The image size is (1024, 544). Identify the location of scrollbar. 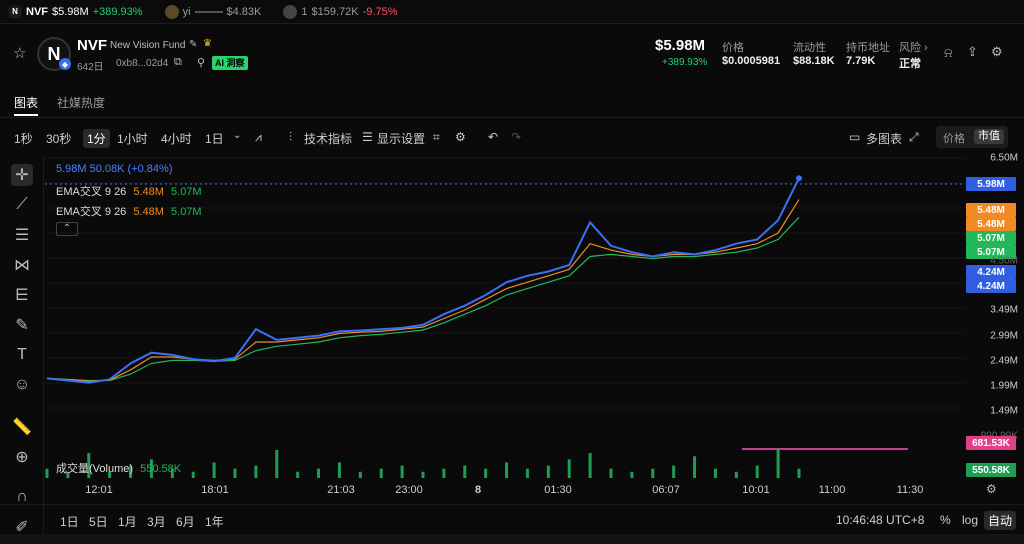
(512, 539).